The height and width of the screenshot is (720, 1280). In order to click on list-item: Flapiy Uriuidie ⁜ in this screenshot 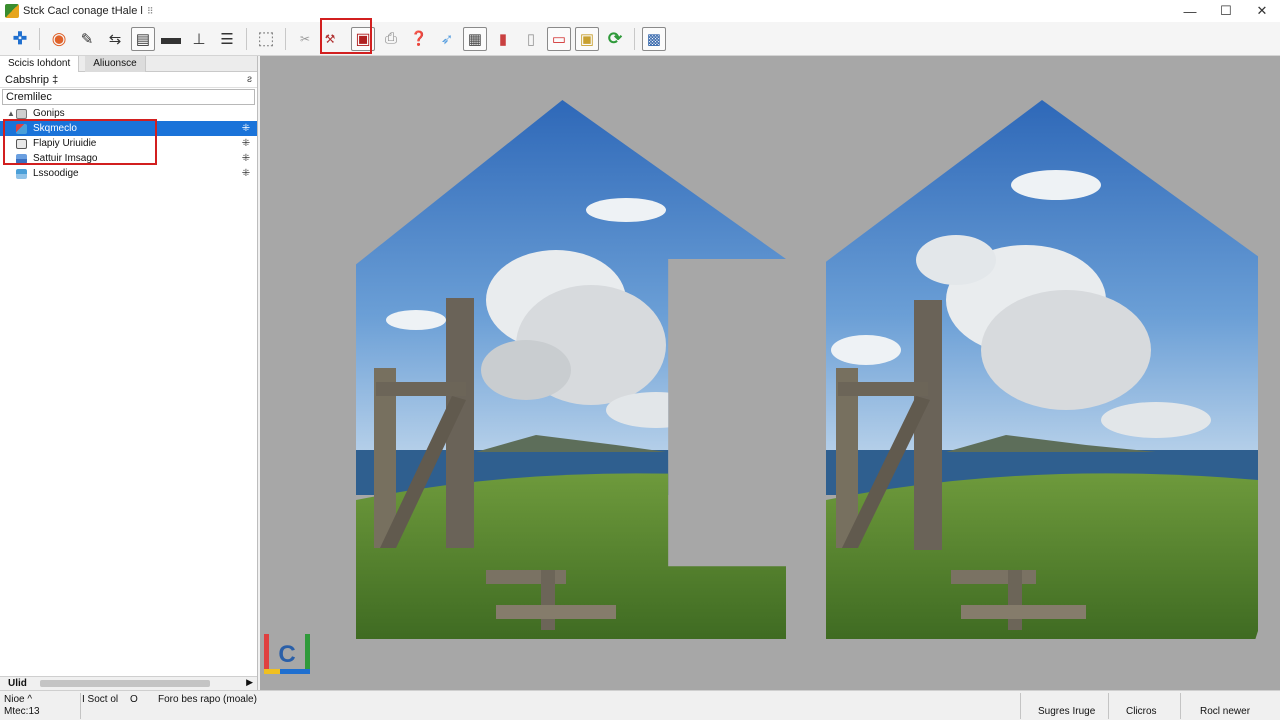, I will do `click(128, 143)`.